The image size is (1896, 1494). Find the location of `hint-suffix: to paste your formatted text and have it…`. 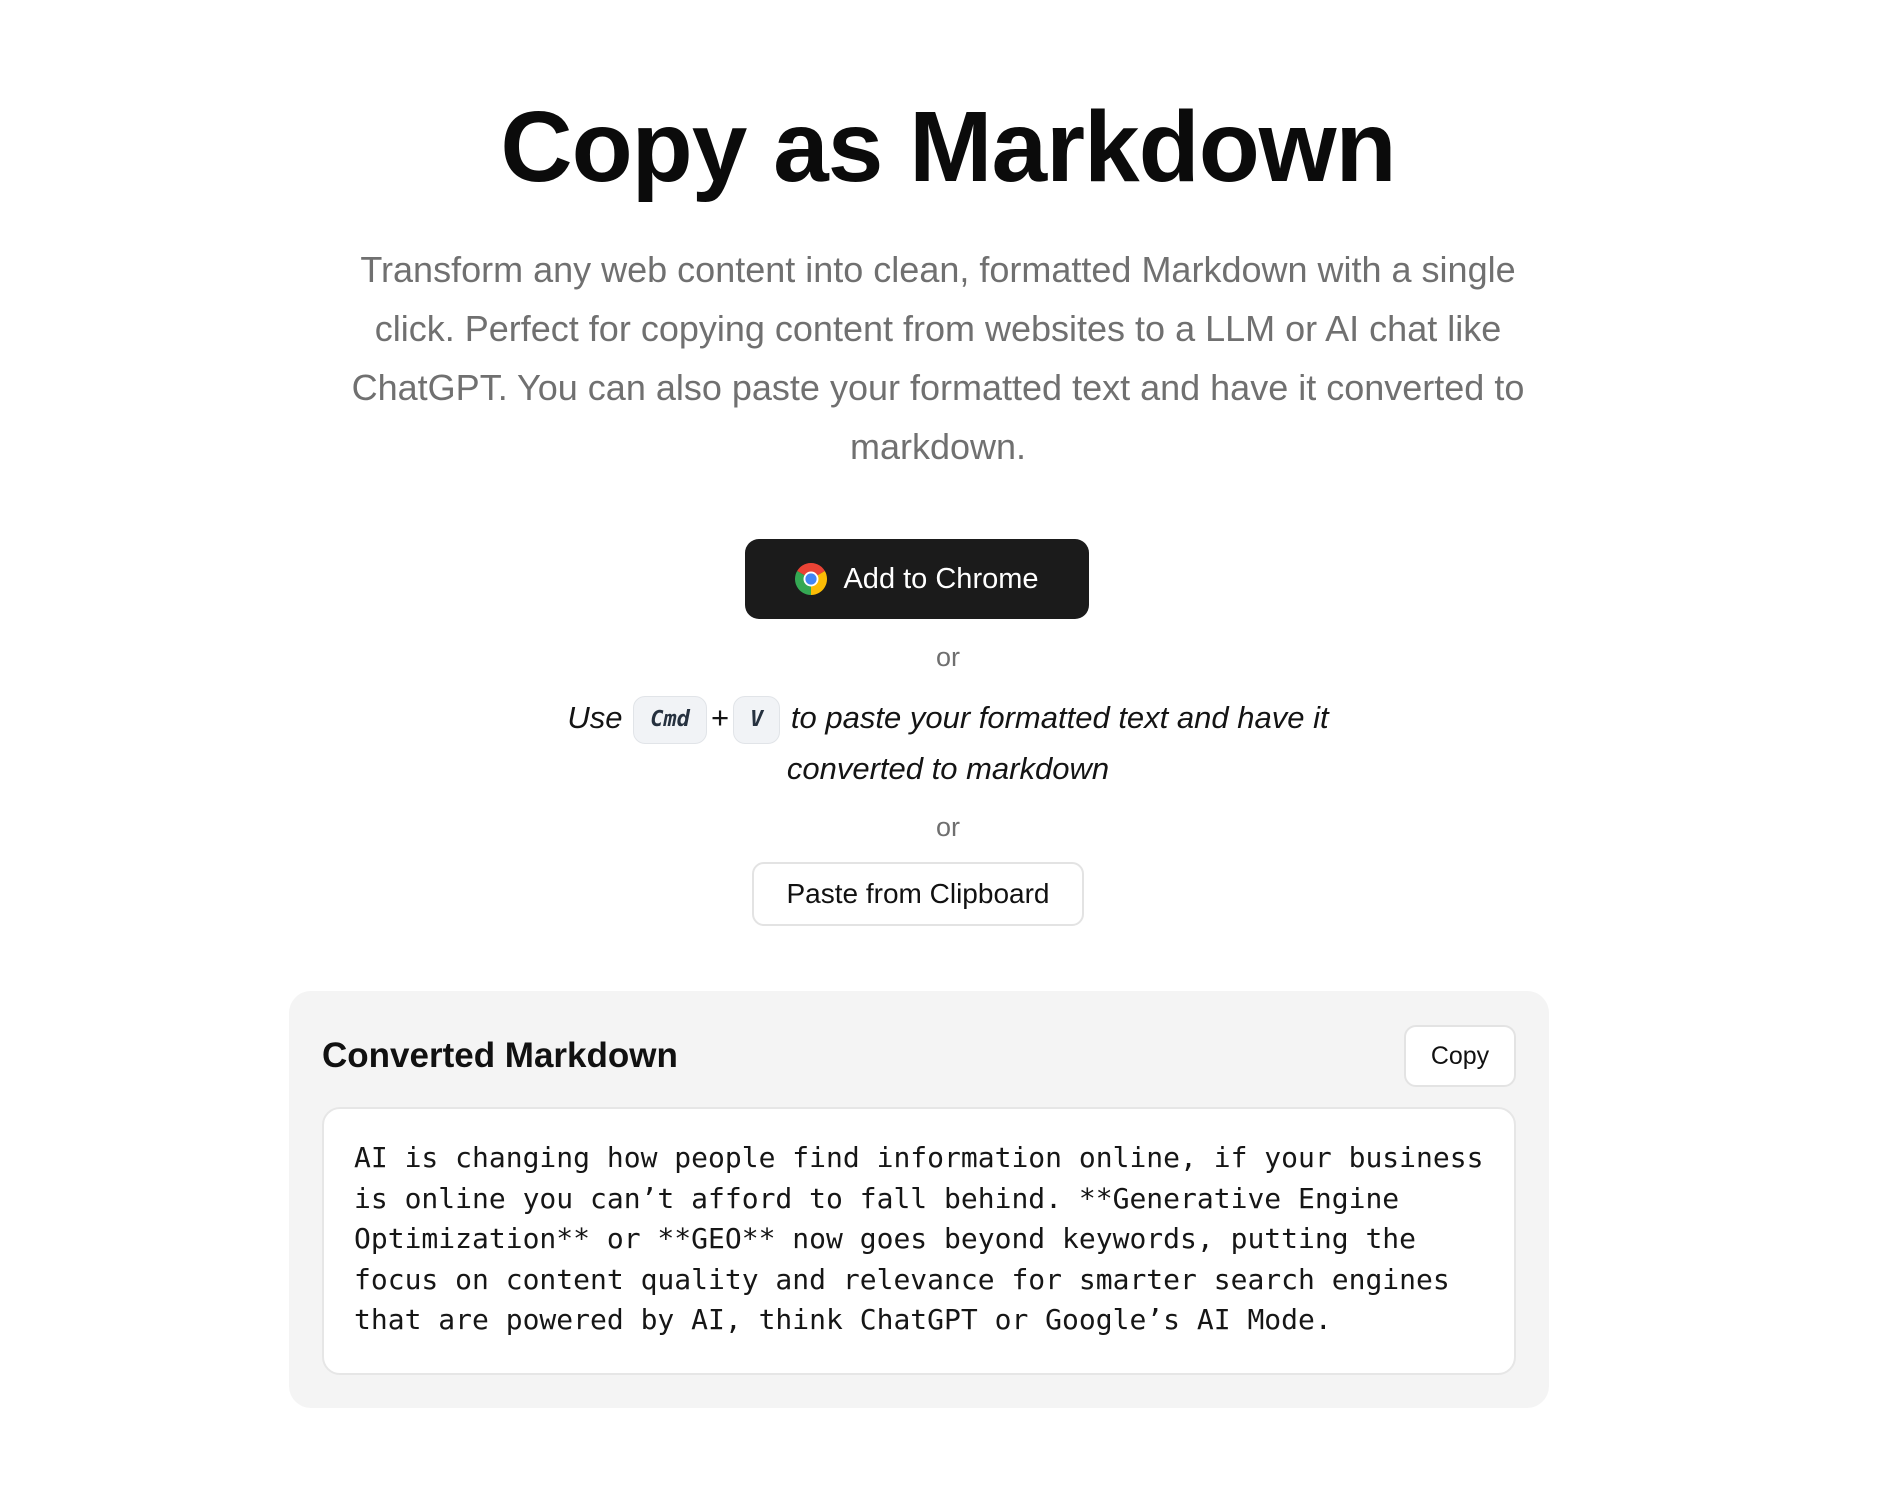

hint-suffix: to paste your formatted text and have it… is located at coordinates (1057, 743).